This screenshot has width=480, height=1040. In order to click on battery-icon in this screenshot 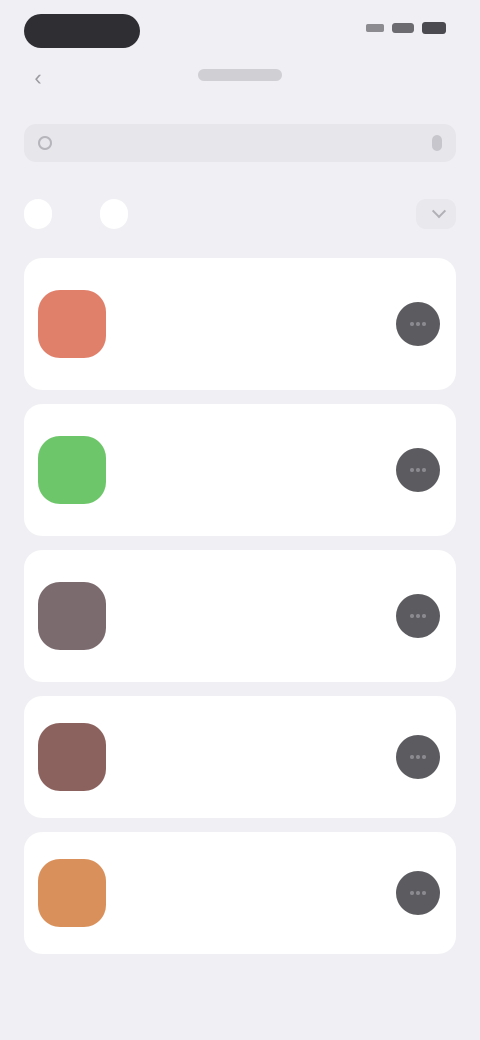, I will do `click(434, 28)`.